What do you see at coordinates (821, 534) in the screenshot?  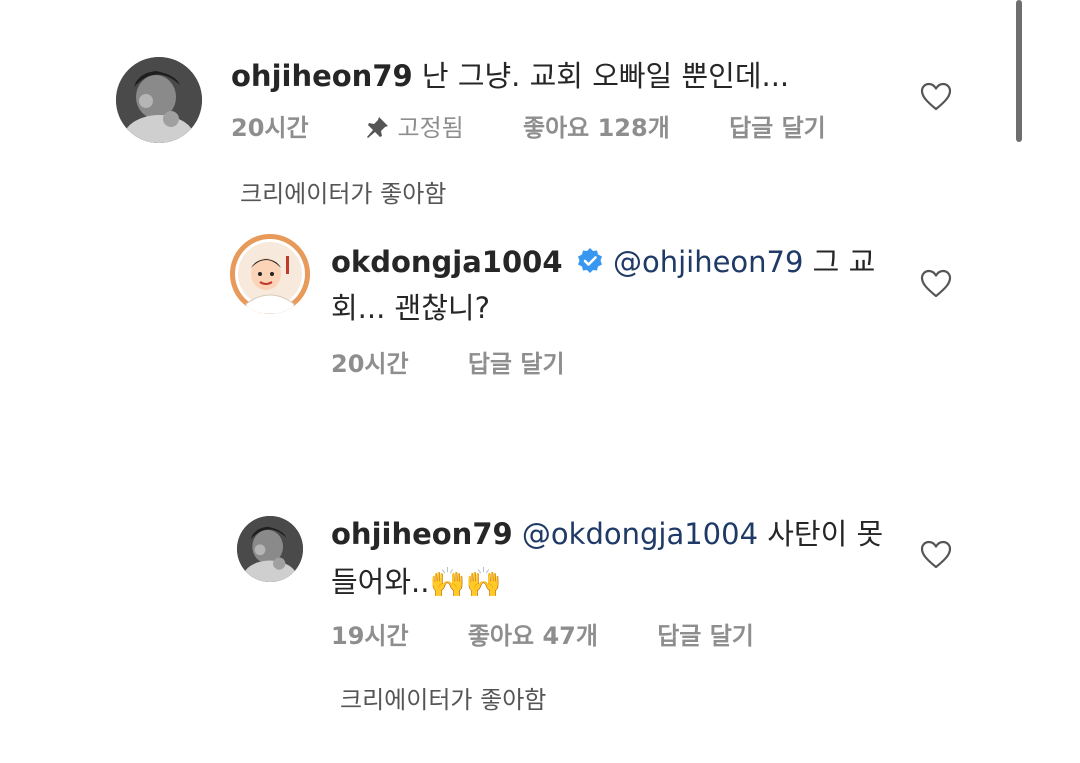 I see `comment-text: 사탄이 못` at bounding box center [821, 534].